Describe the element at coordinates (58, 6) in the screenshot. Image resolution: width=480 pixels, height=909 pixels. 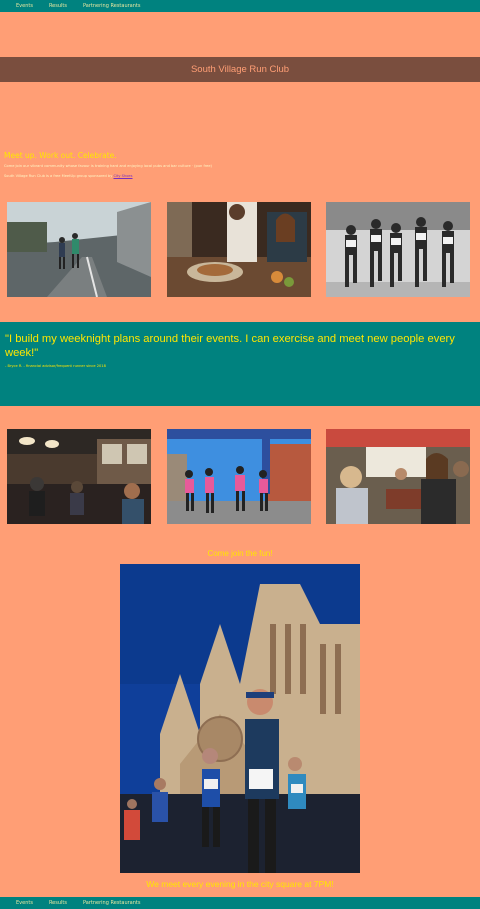
I see `nav-results-link: Results` at that location.